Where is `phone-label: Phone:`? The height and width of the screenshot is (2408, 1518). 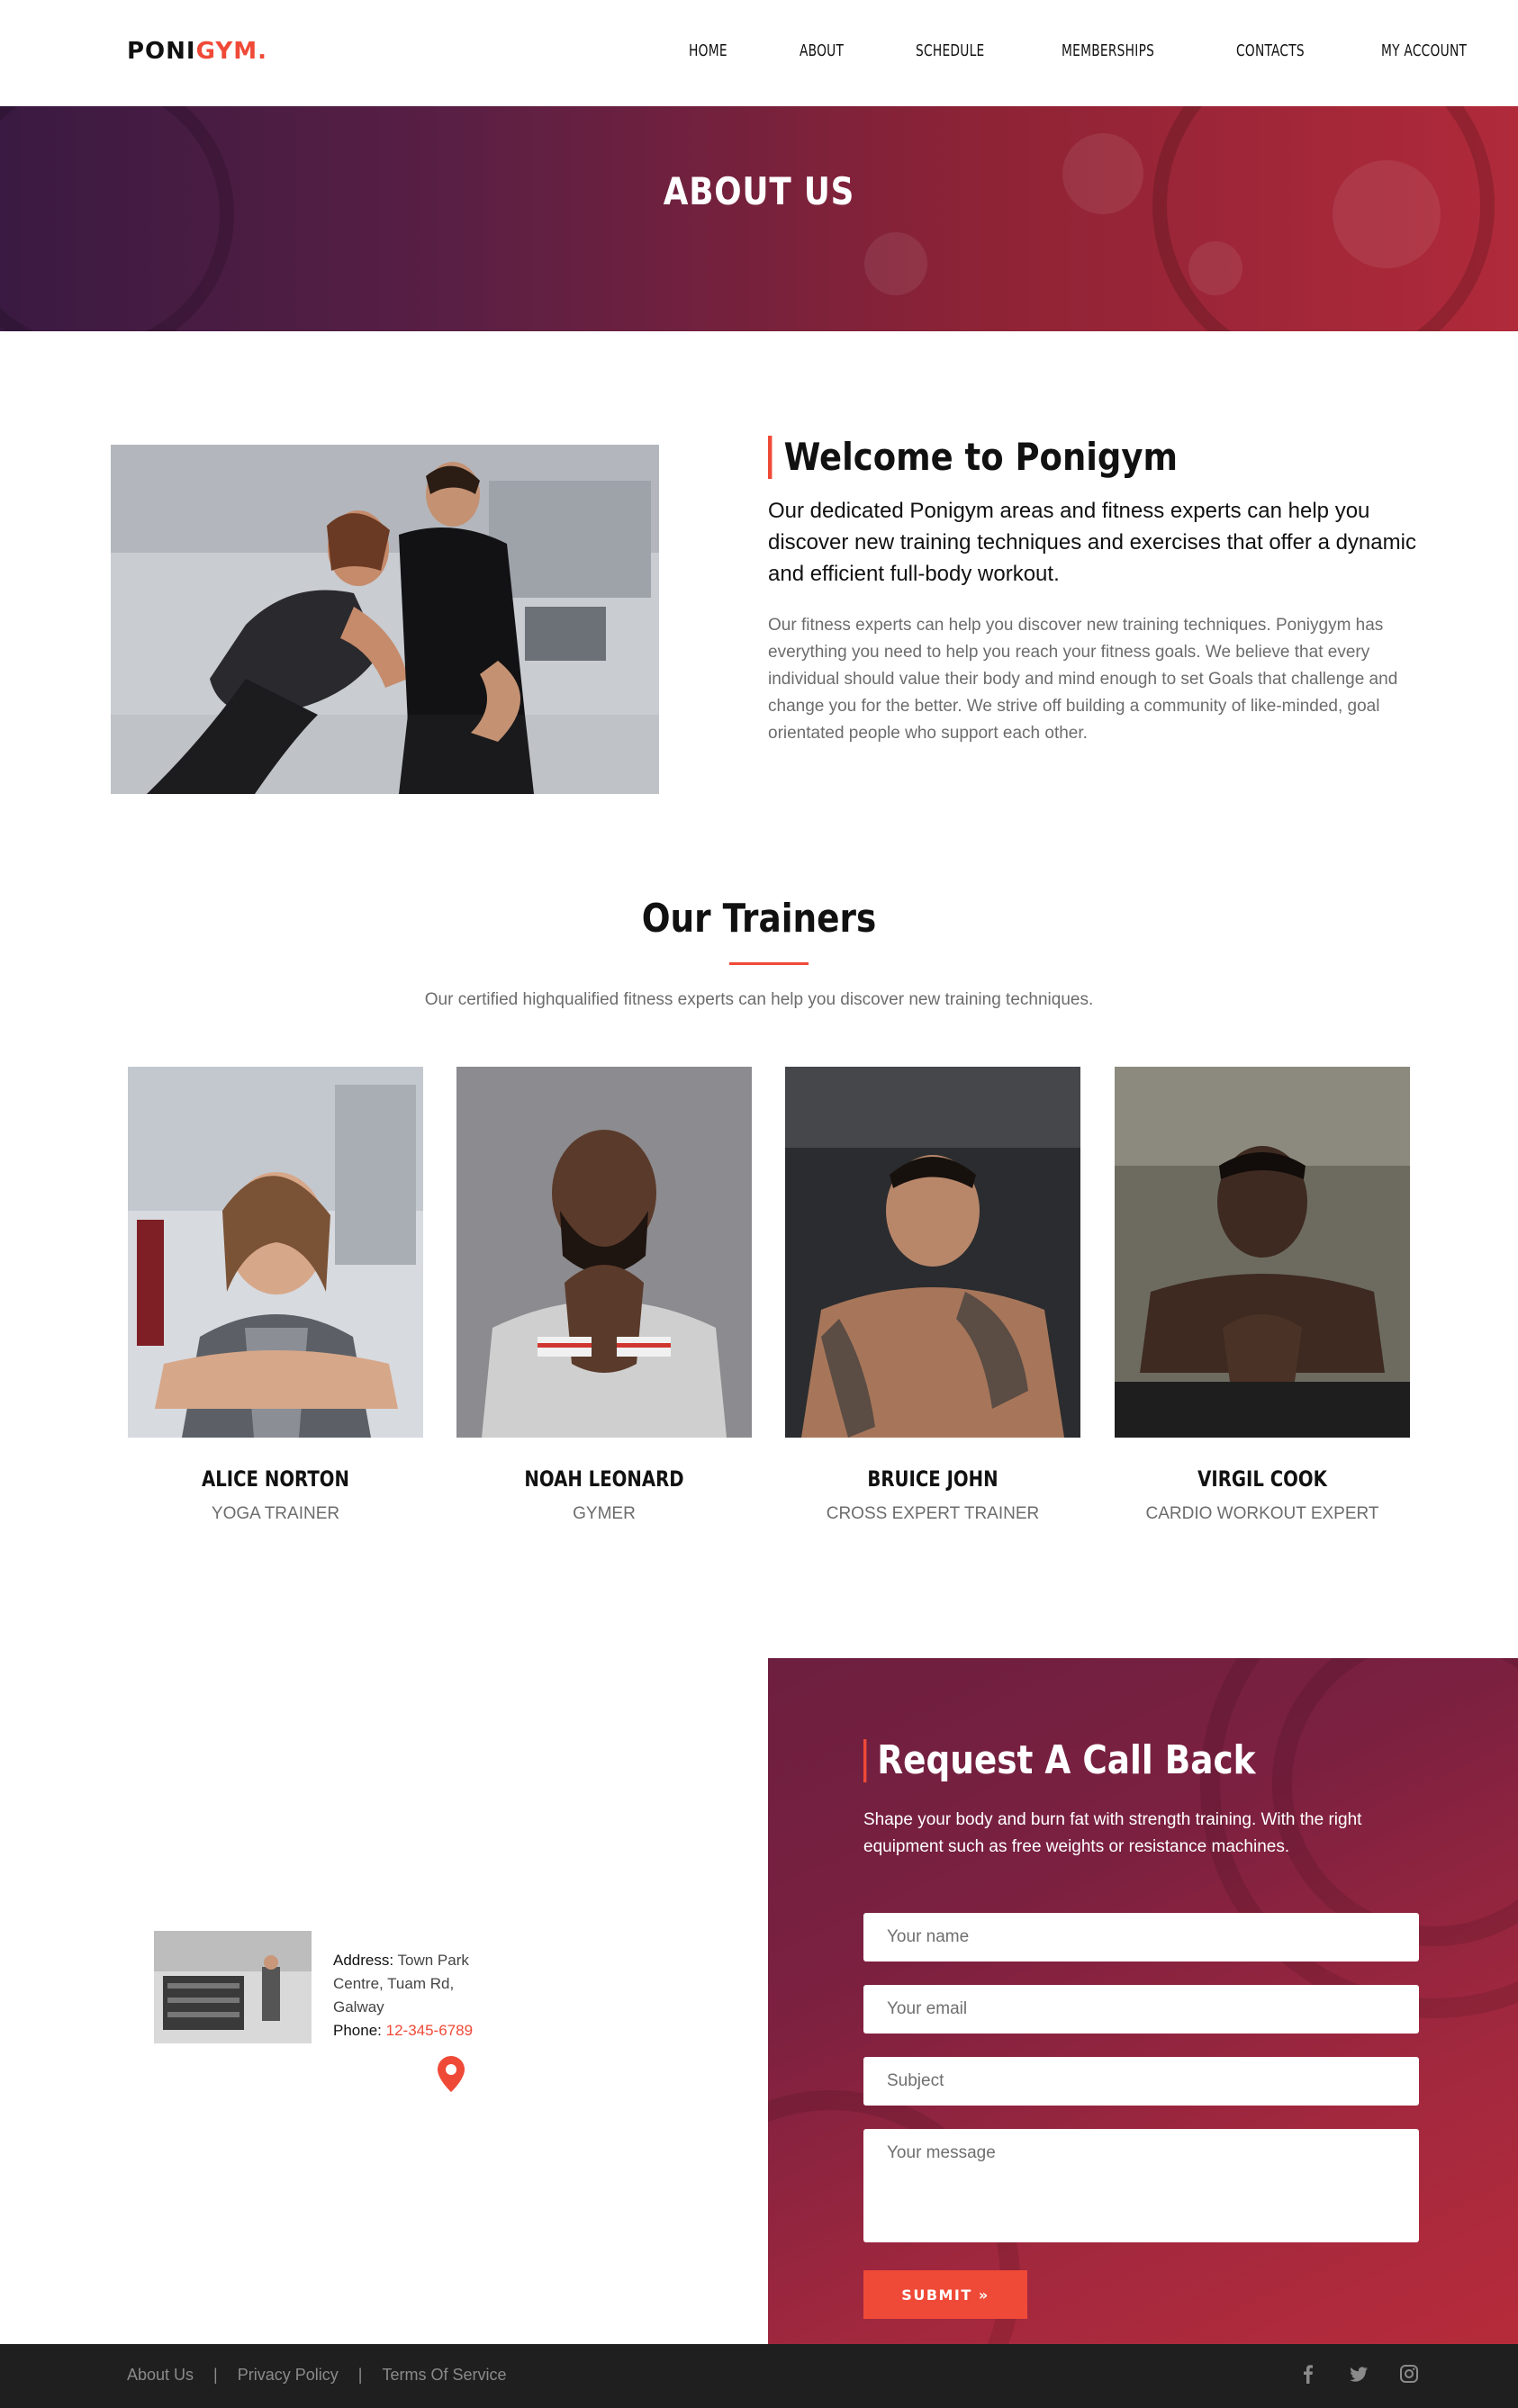
phone-label: Phone: is located at coordinates (357, 2031).